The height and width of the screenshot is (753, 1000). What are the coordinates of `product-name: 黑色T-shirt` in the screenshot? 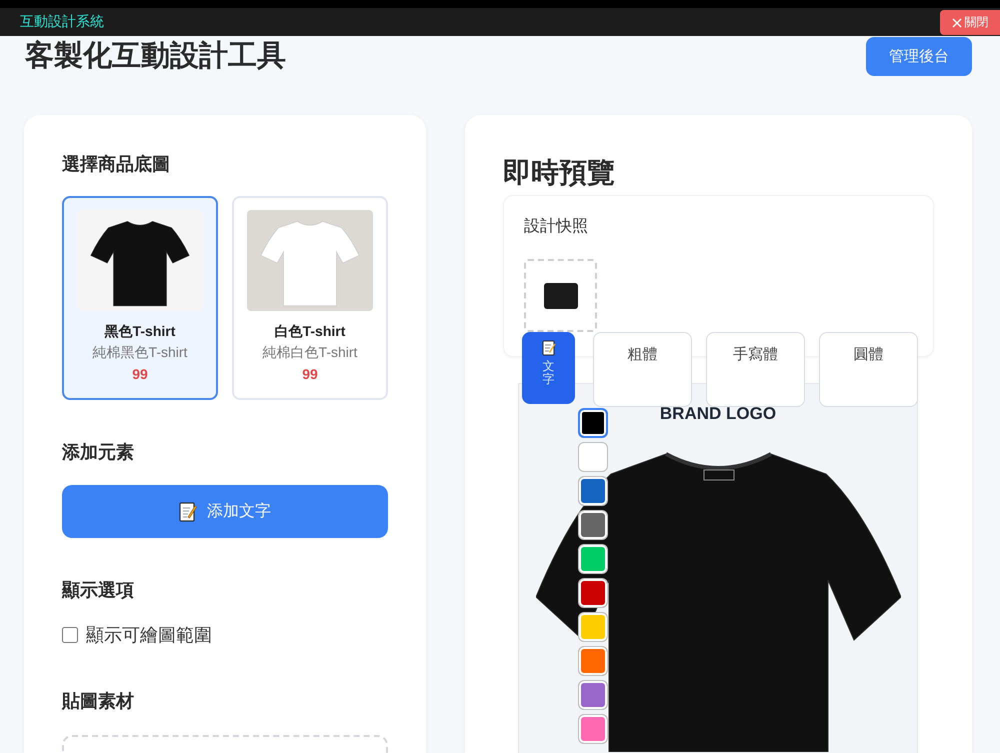 It's located at (140, 331).